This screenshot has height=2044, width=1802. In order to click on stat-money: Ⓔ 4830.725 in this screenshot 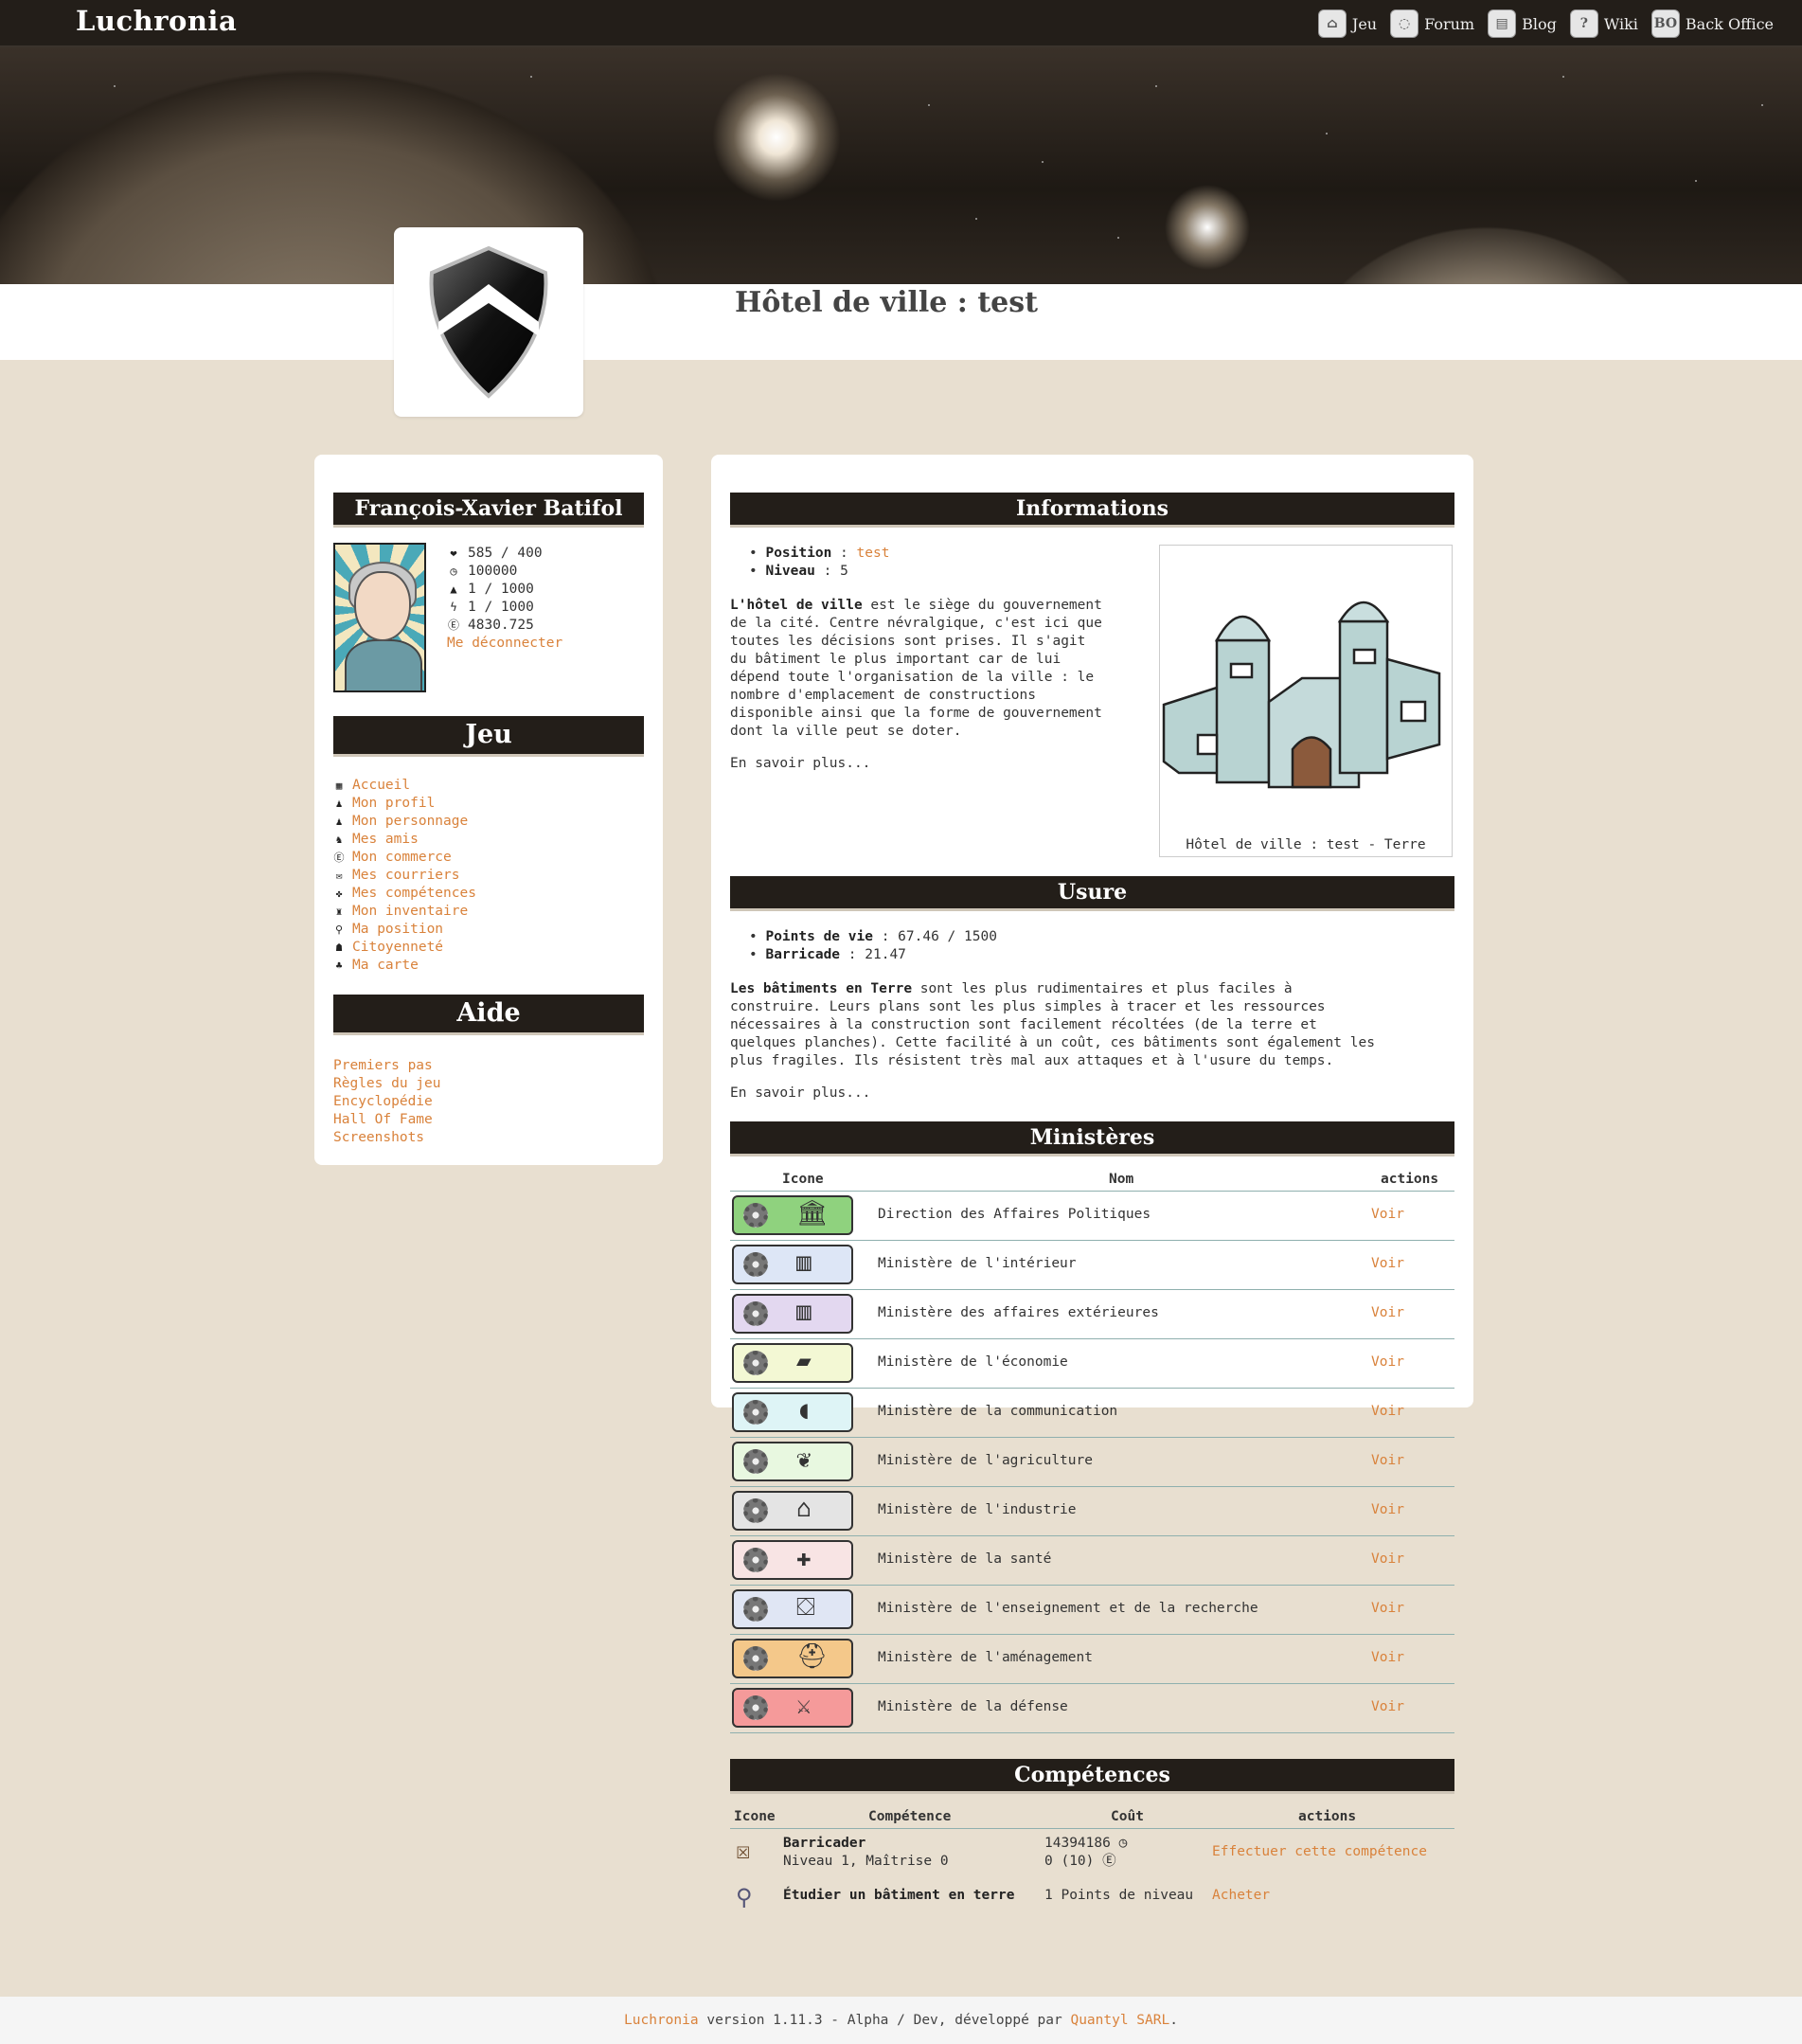, I will do `click(505, 626)`.